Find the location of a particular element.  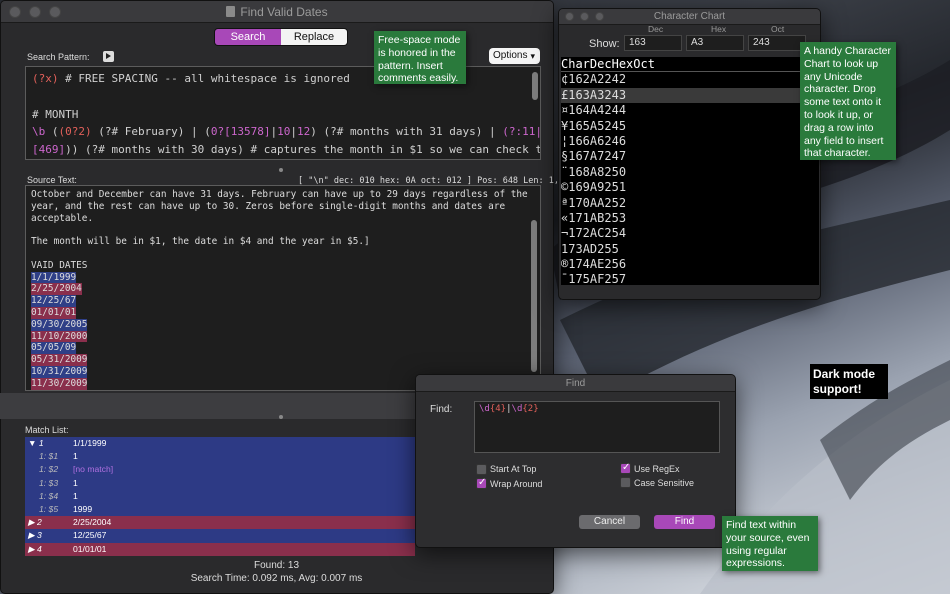

character-cell: ¬ is located at coordinates (565, 233).